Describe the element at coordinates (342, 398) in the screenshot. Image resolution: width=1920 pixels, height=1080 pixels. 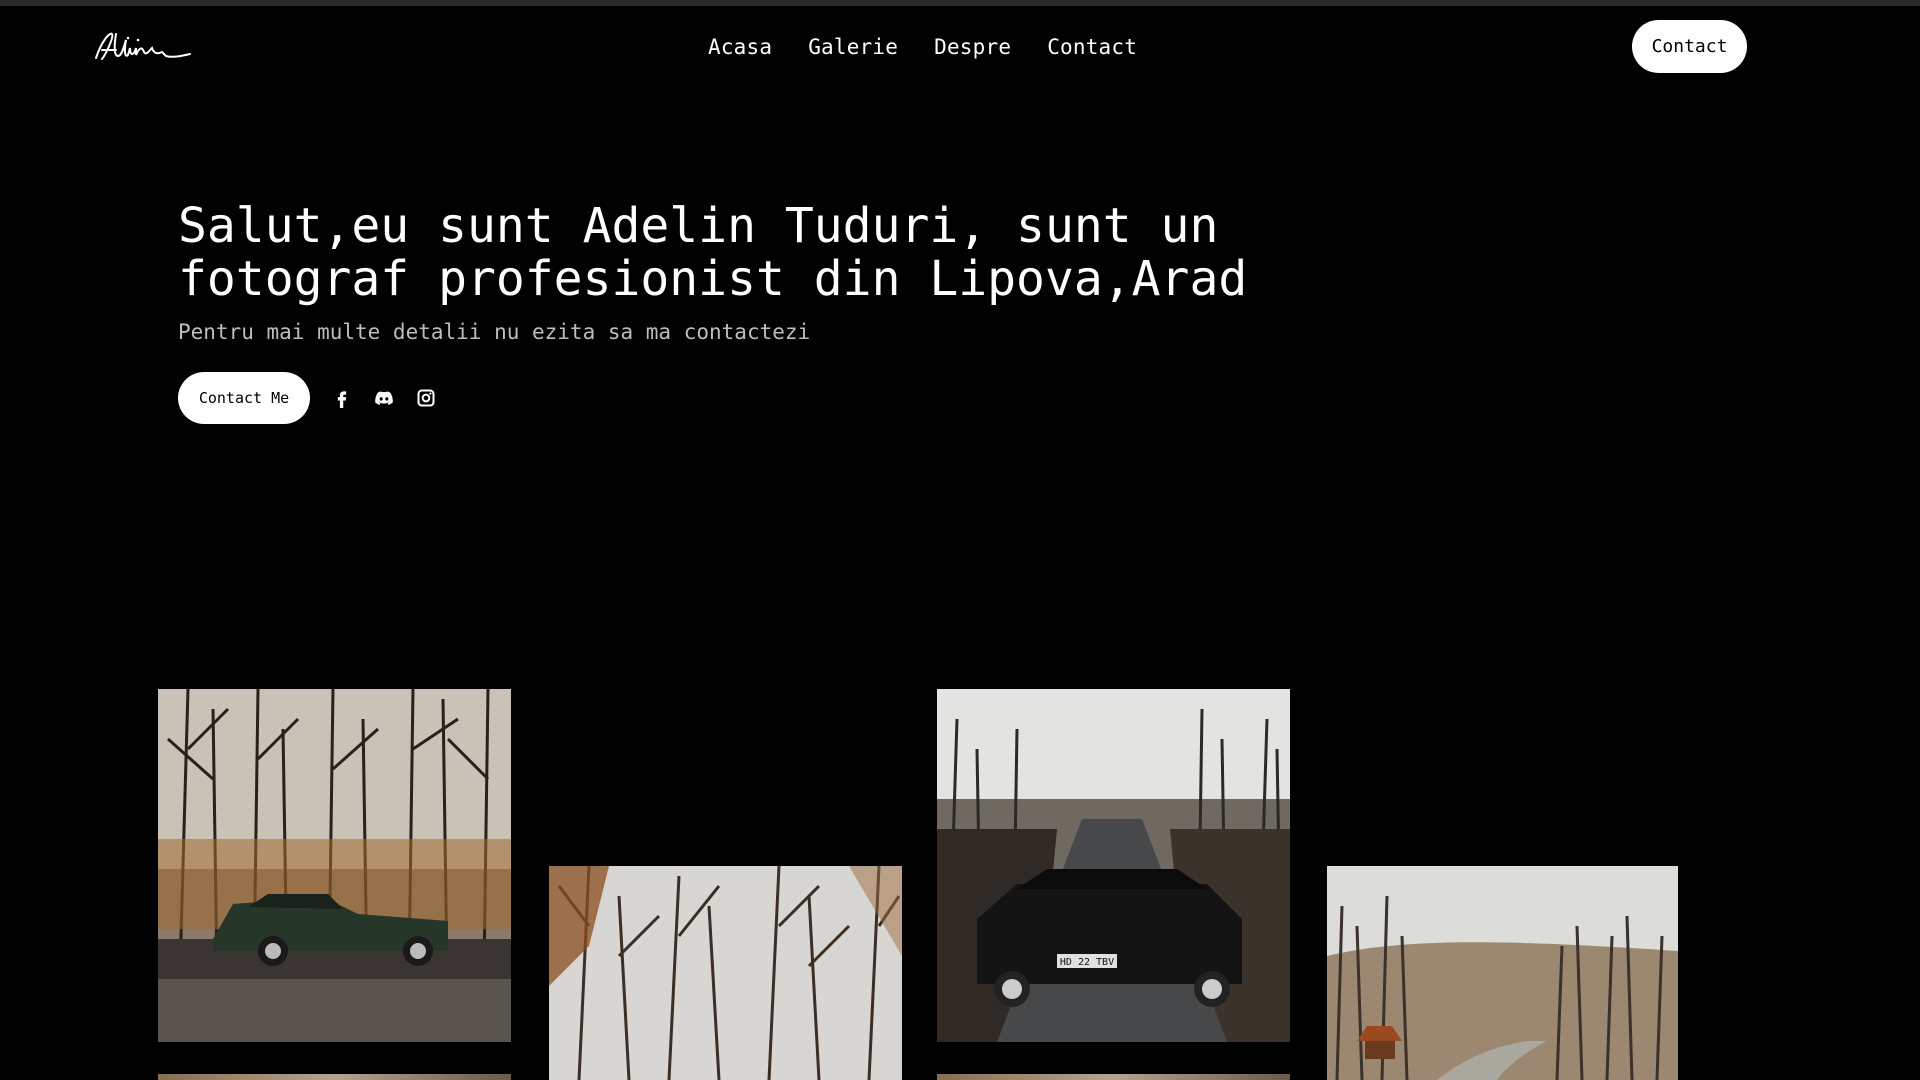
I see `facebook-icon` at that location.